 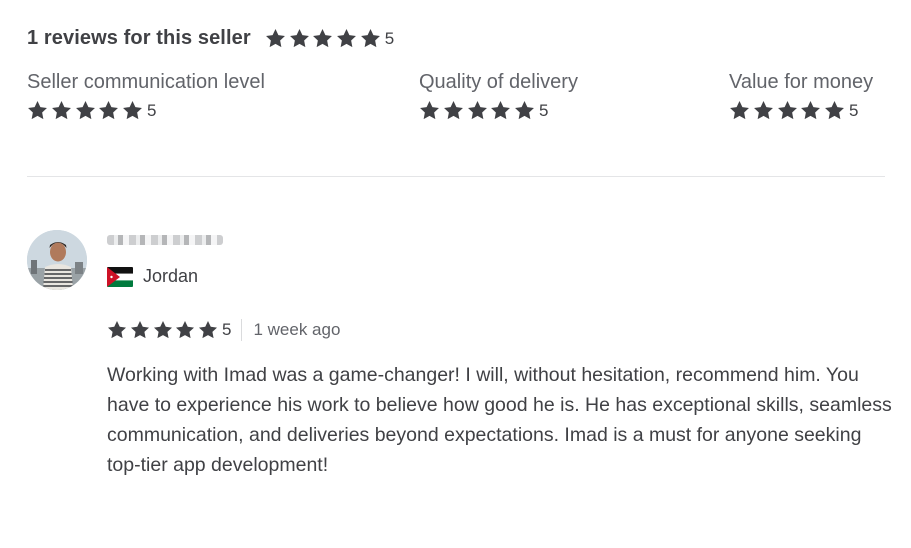 I want to click on review-rating: 5 1 week ago, so click(x=223, y=330).